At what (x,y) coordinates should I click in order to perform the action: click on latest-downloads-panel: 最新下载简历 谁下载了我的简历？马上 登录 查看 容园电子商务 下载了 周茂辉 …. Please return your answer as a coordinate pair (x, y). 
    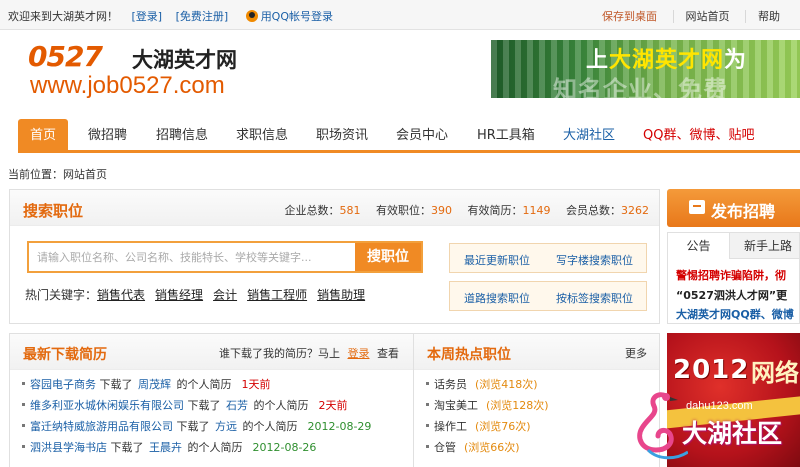
    Looking at the image, I should click on (211, 400).